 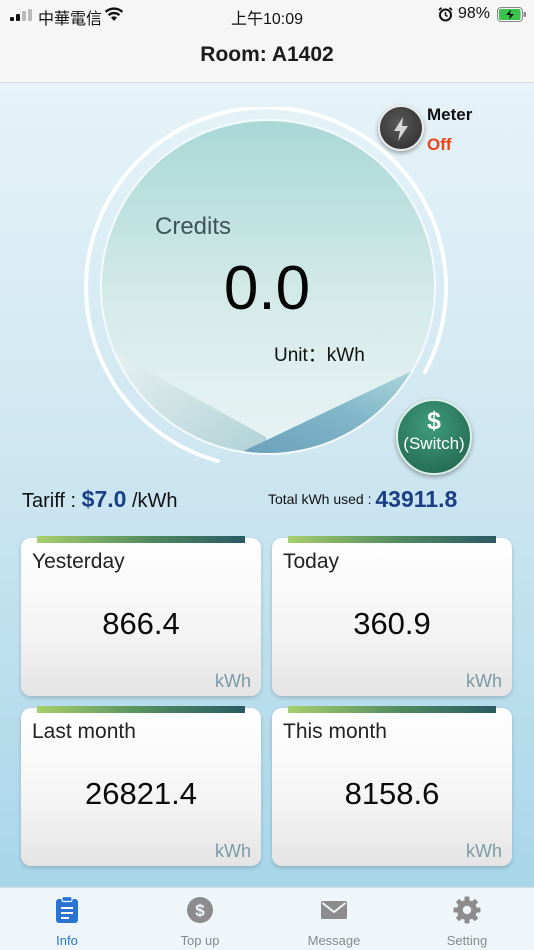 What do you see at coordinates (141, 793) in the screenshot?
I see `card-value: 26821.4` at bounding box center [141, 793].